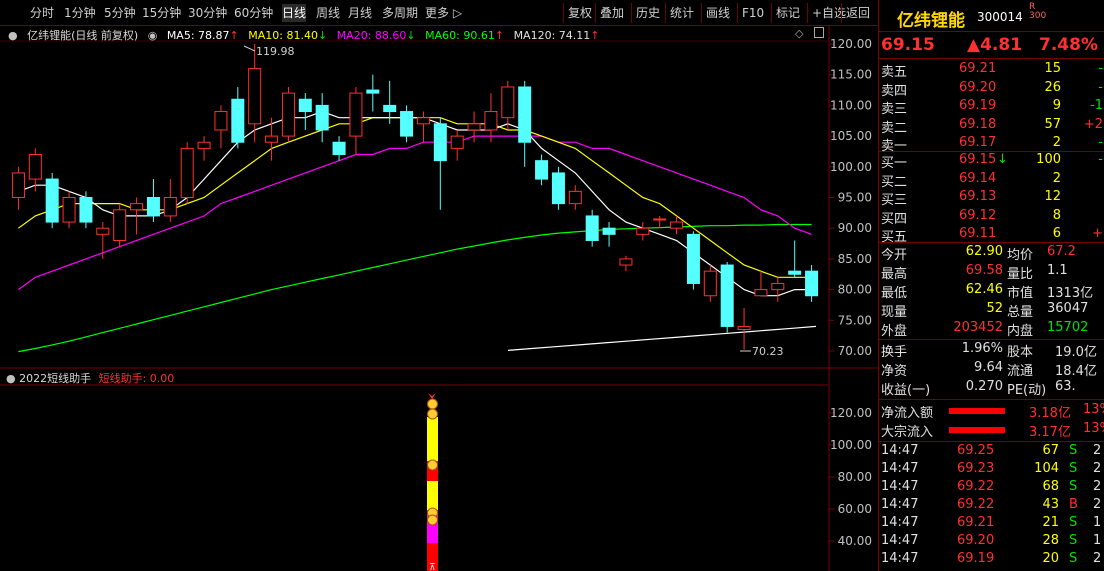 This screenshot has width=1104, height=571. Describe the element at coordinates (978, 105) in the screenshot. I see `sell-price: 69.19` at that location.